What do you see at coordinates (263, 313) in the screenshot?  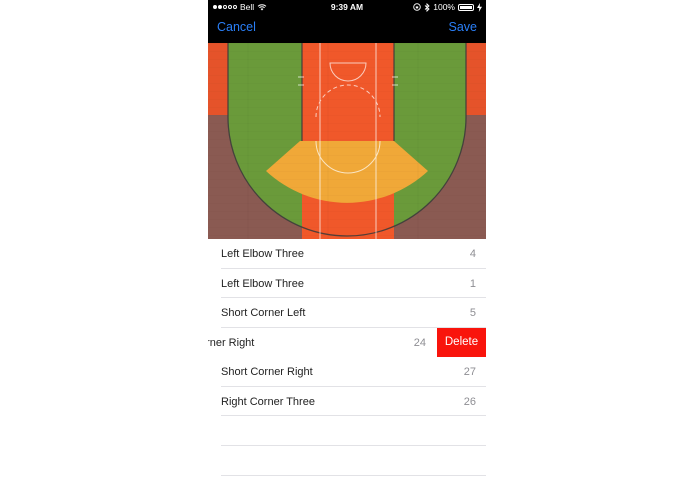 I see `shot-label: Short Corner Left` at bounding box center [263, 313].